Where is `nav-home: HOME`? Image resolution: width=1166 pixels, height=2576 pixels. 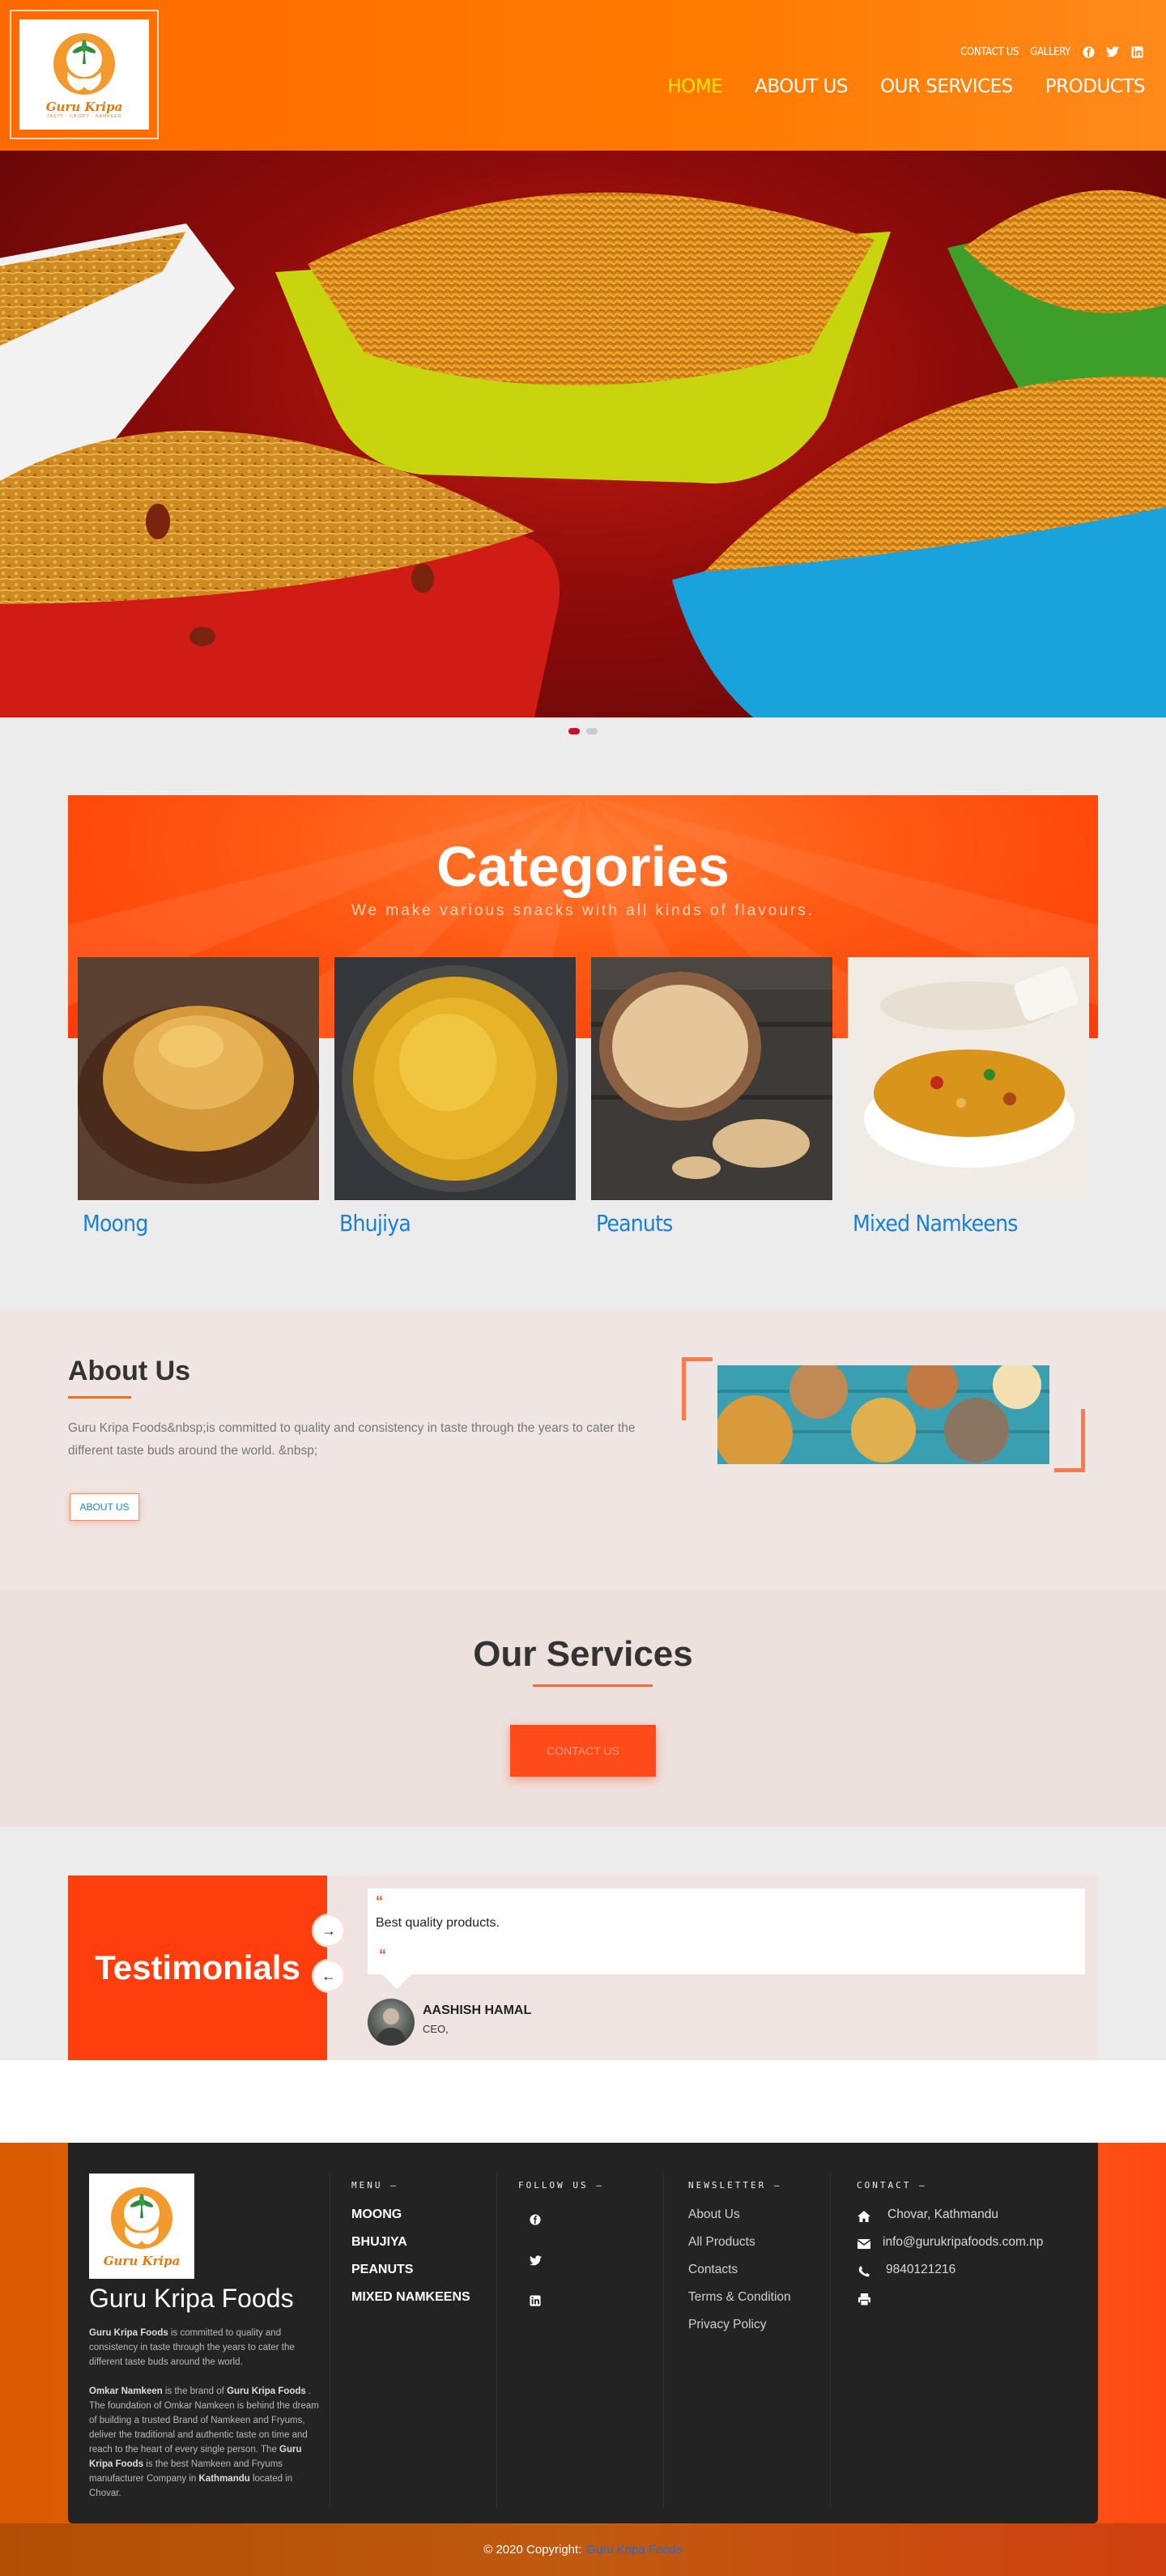 nav-home: HOME is located at coordinates (694, 86).